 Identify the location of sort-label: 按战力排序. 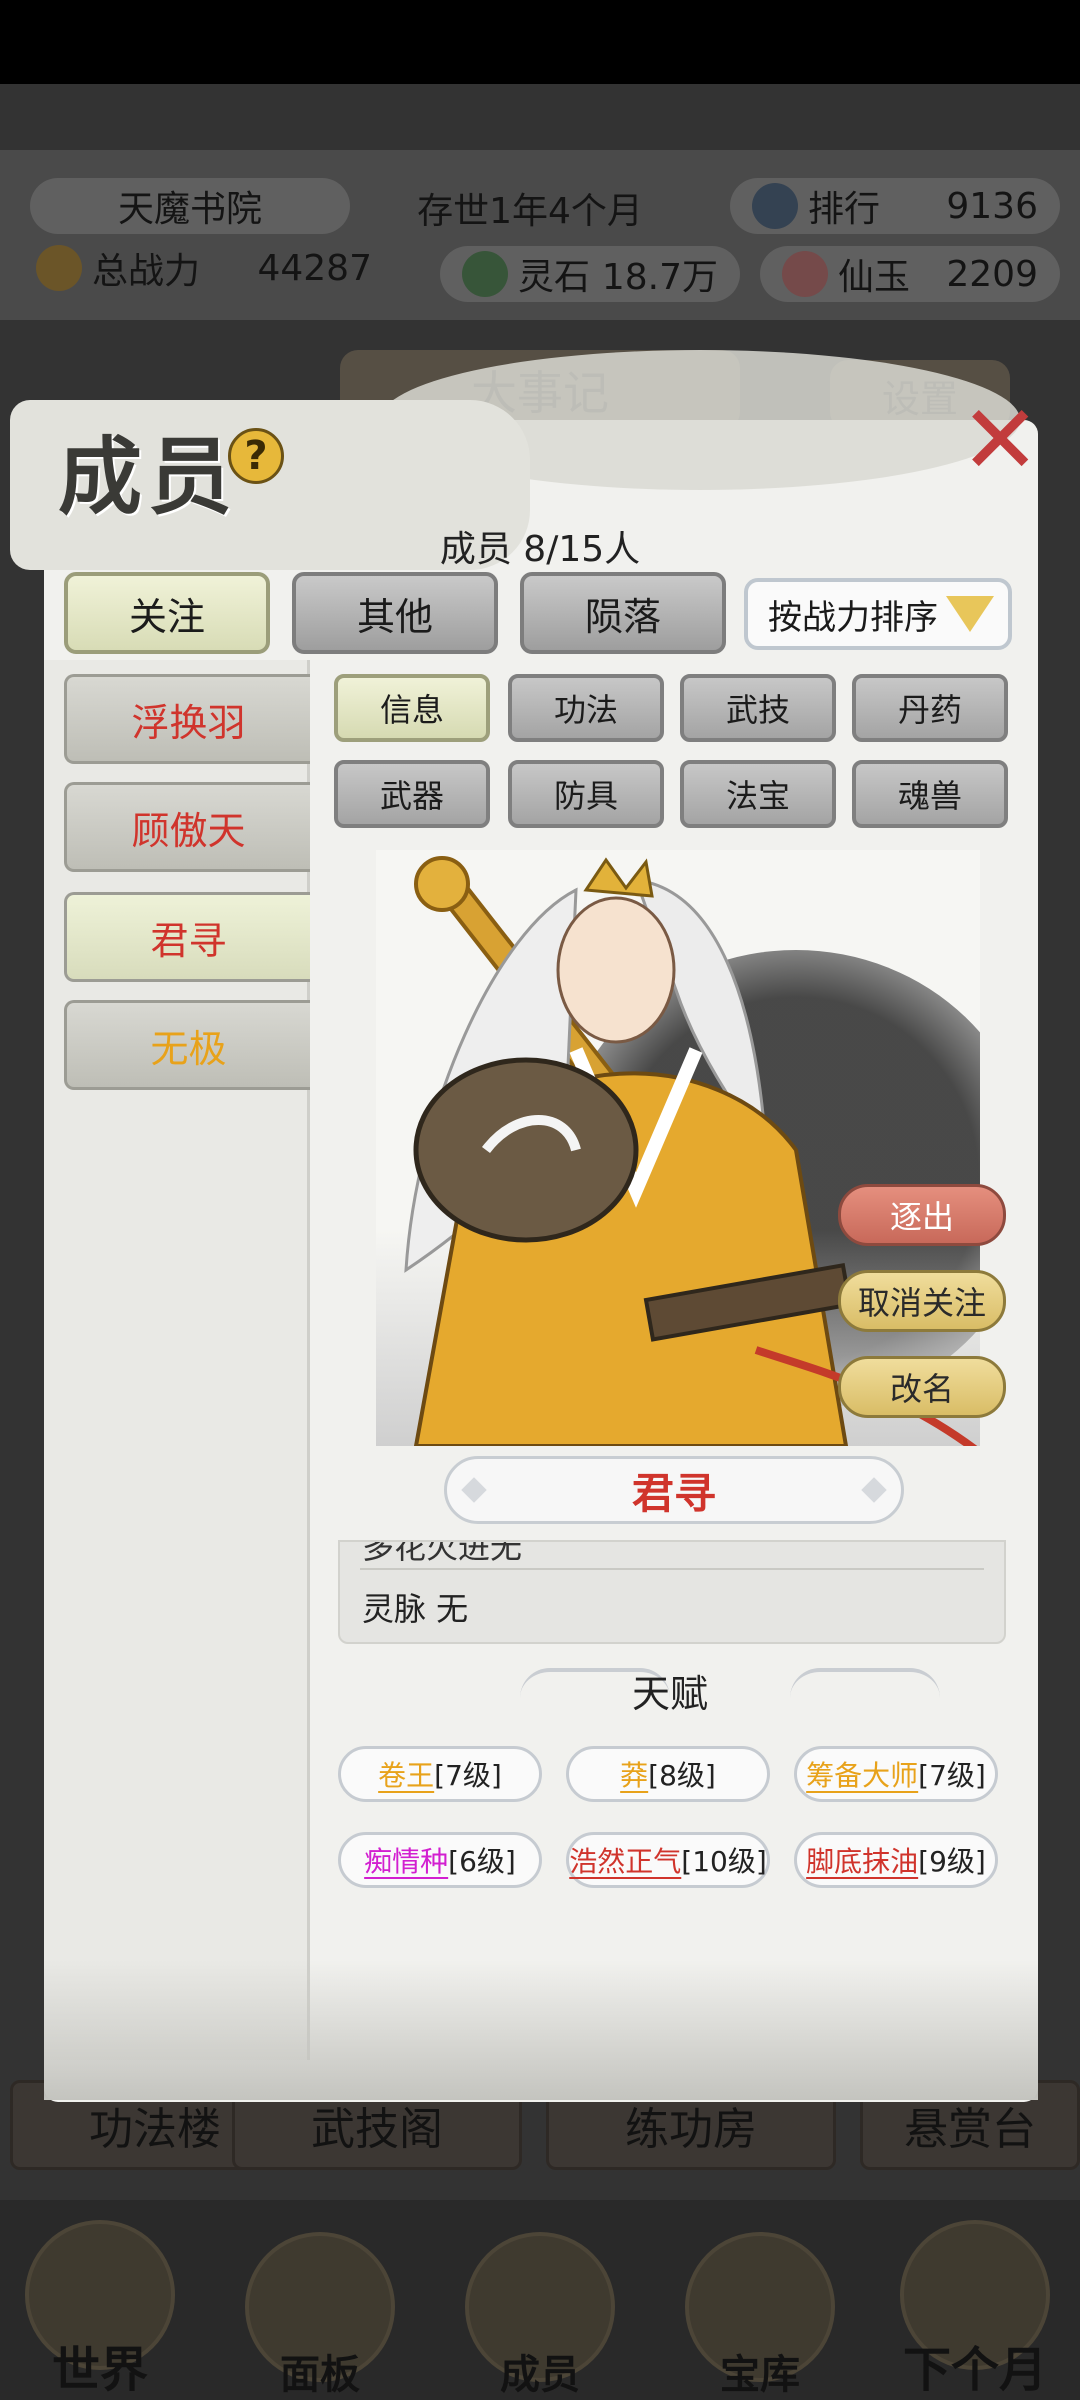
(853, 617).